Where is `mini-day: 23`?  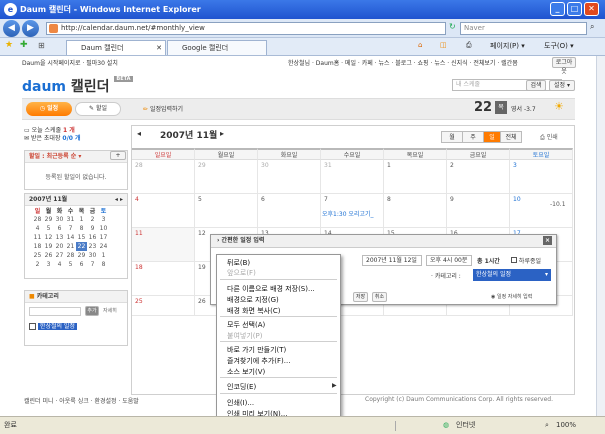 mini-day: 23 is located at coordinates (92, 246).